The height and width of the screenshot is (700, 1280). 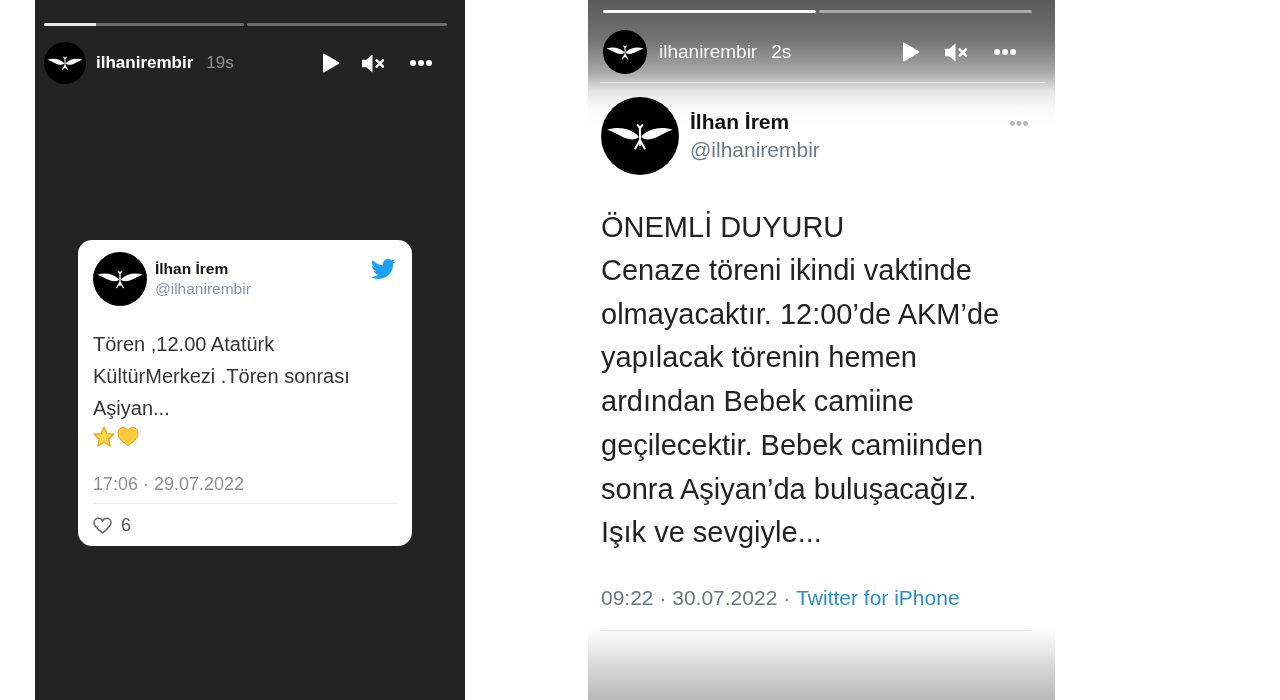 What do you see at coordinates (373, 63) in the screenshot?
I see `mute-icon` at bounding box center [373, 63].